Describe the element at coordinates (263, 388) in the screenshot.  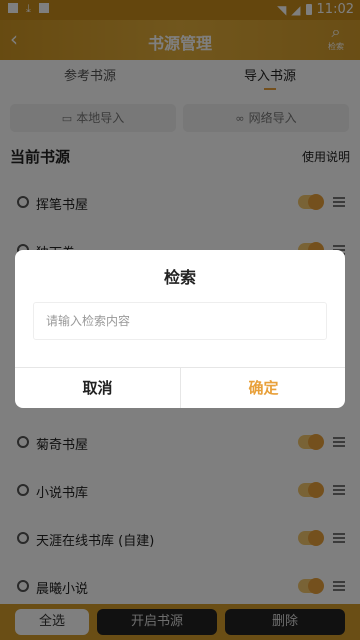
I see `confirm-button: 确定` at that location.